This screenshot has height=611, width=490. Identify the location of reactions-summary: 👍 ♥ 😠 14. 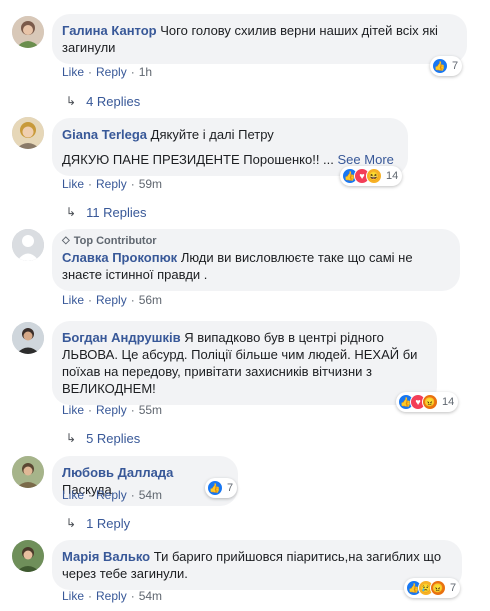
(427, 402).